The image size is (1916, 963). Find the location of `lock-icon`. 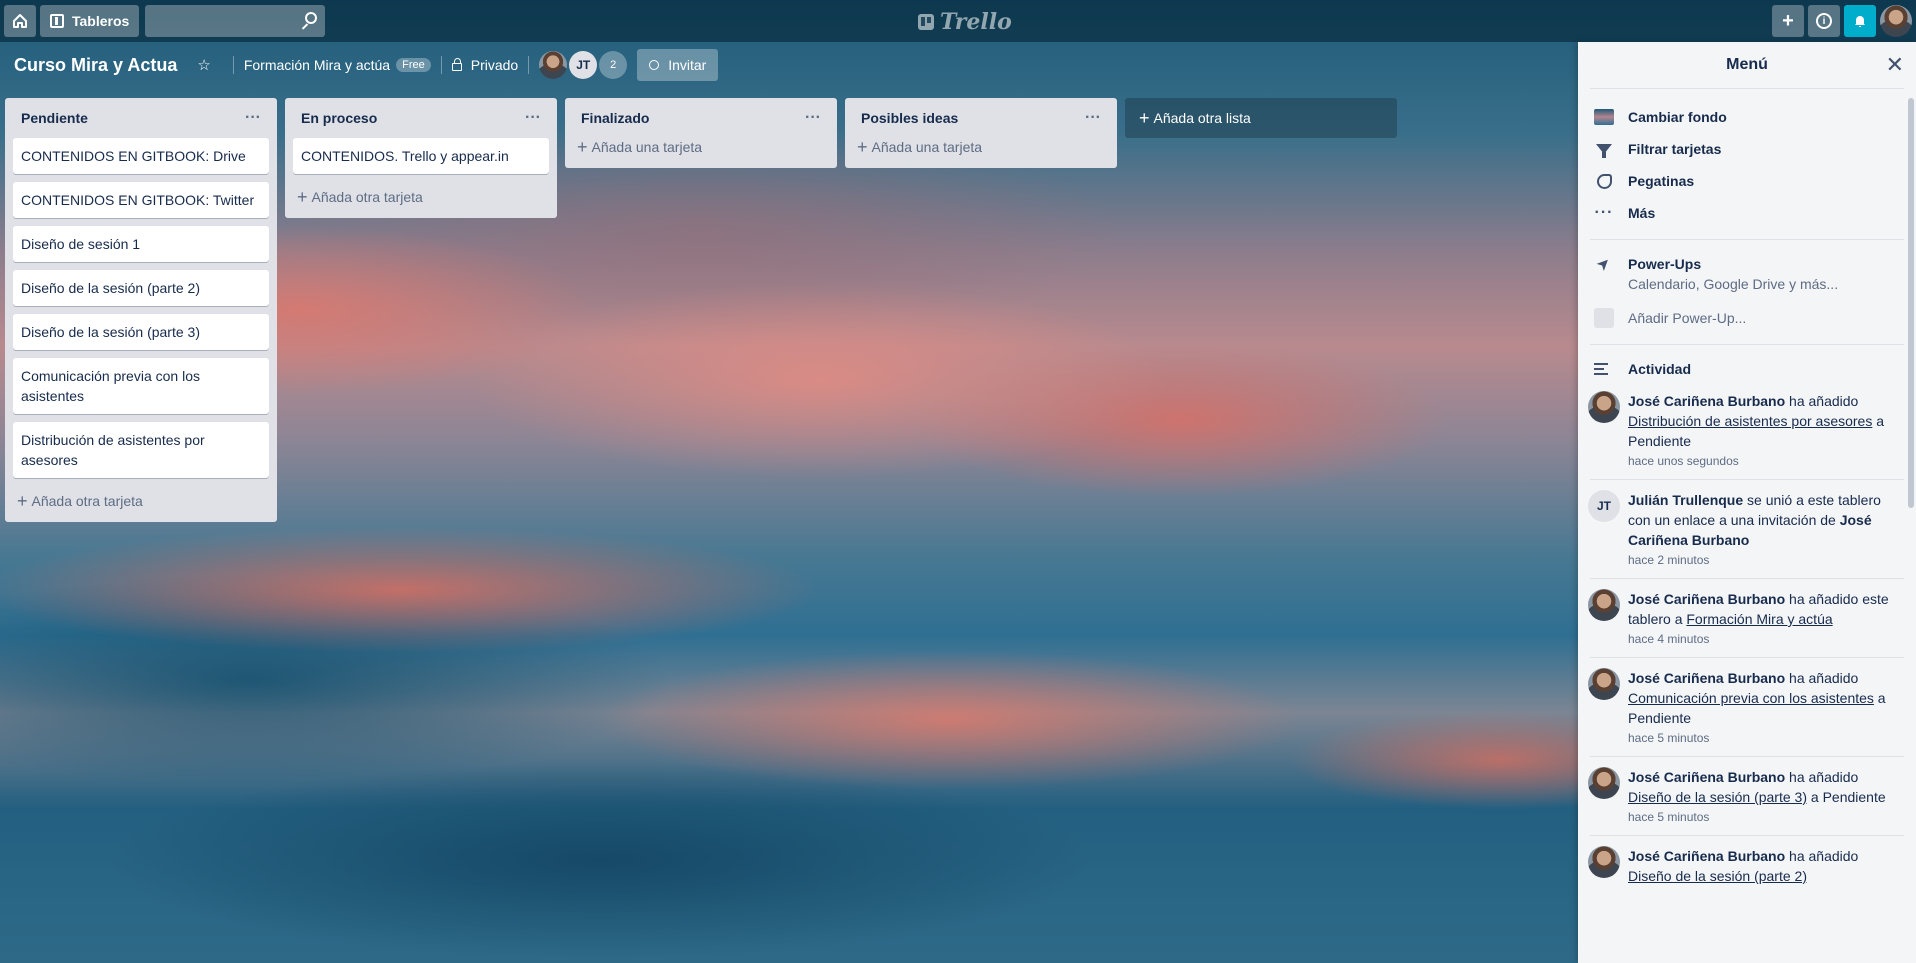

lock-icon is located at coordinates (456, 64).